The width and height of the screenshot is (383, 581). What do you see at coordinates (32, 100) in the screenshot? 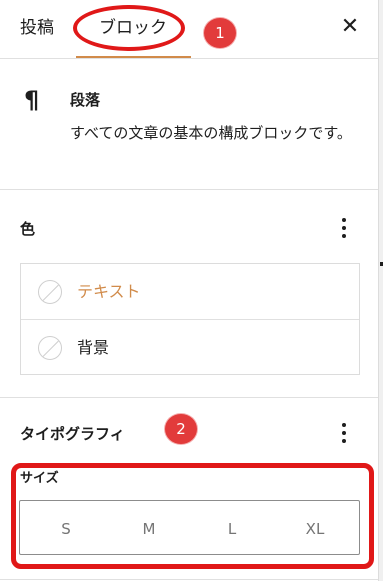
I see `paragraph-icon: ¶` at bounding box center [32, 100].